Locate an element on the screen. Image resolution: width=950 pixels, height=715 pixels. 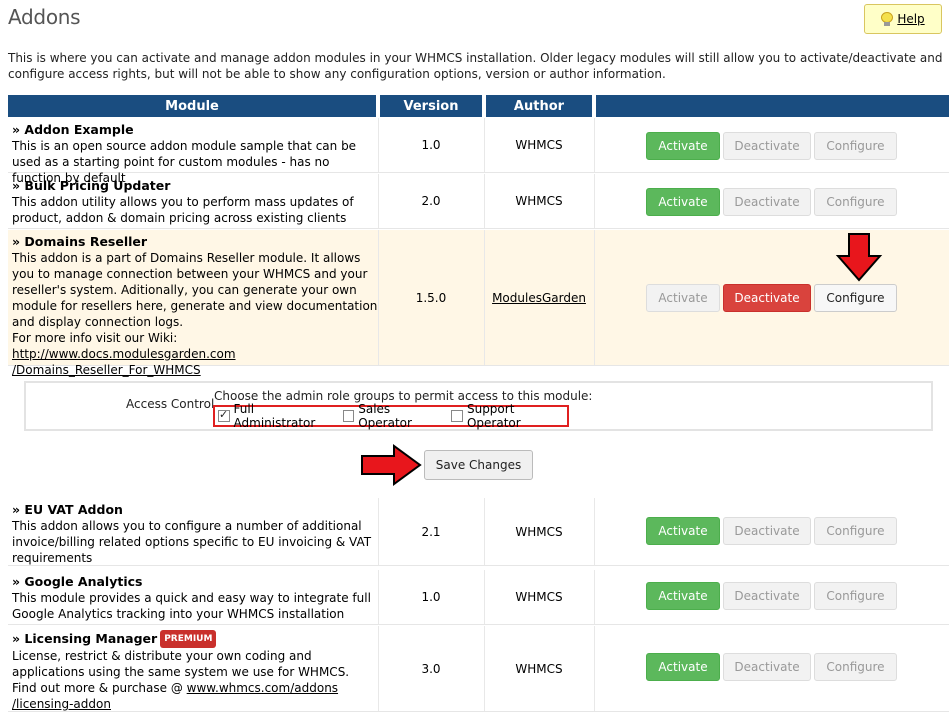
wiki-link-cont: /Domains_Reseller_For_WHMCS is located at coordinates (106, 370).